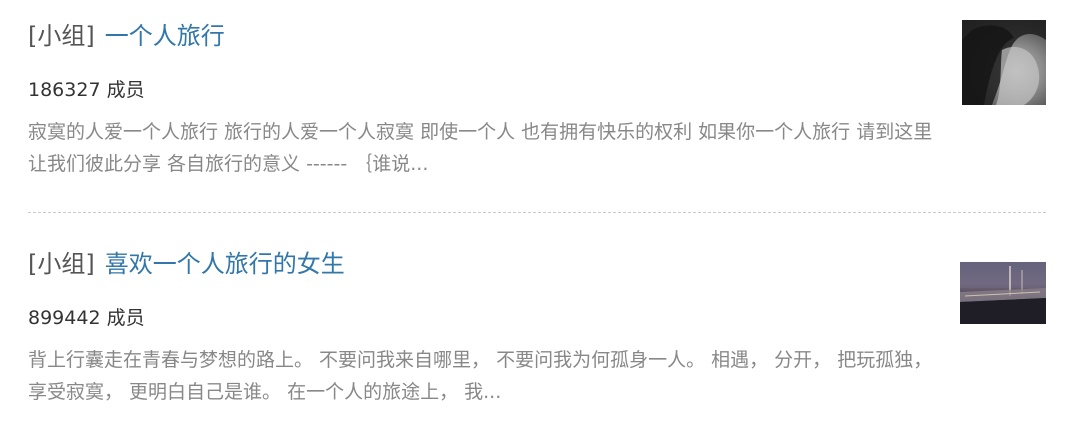 This screenshot has height=430, width=1080. Describe the element at coordinates (537, 212) in the screenshot. I see `result-separator` at that location.